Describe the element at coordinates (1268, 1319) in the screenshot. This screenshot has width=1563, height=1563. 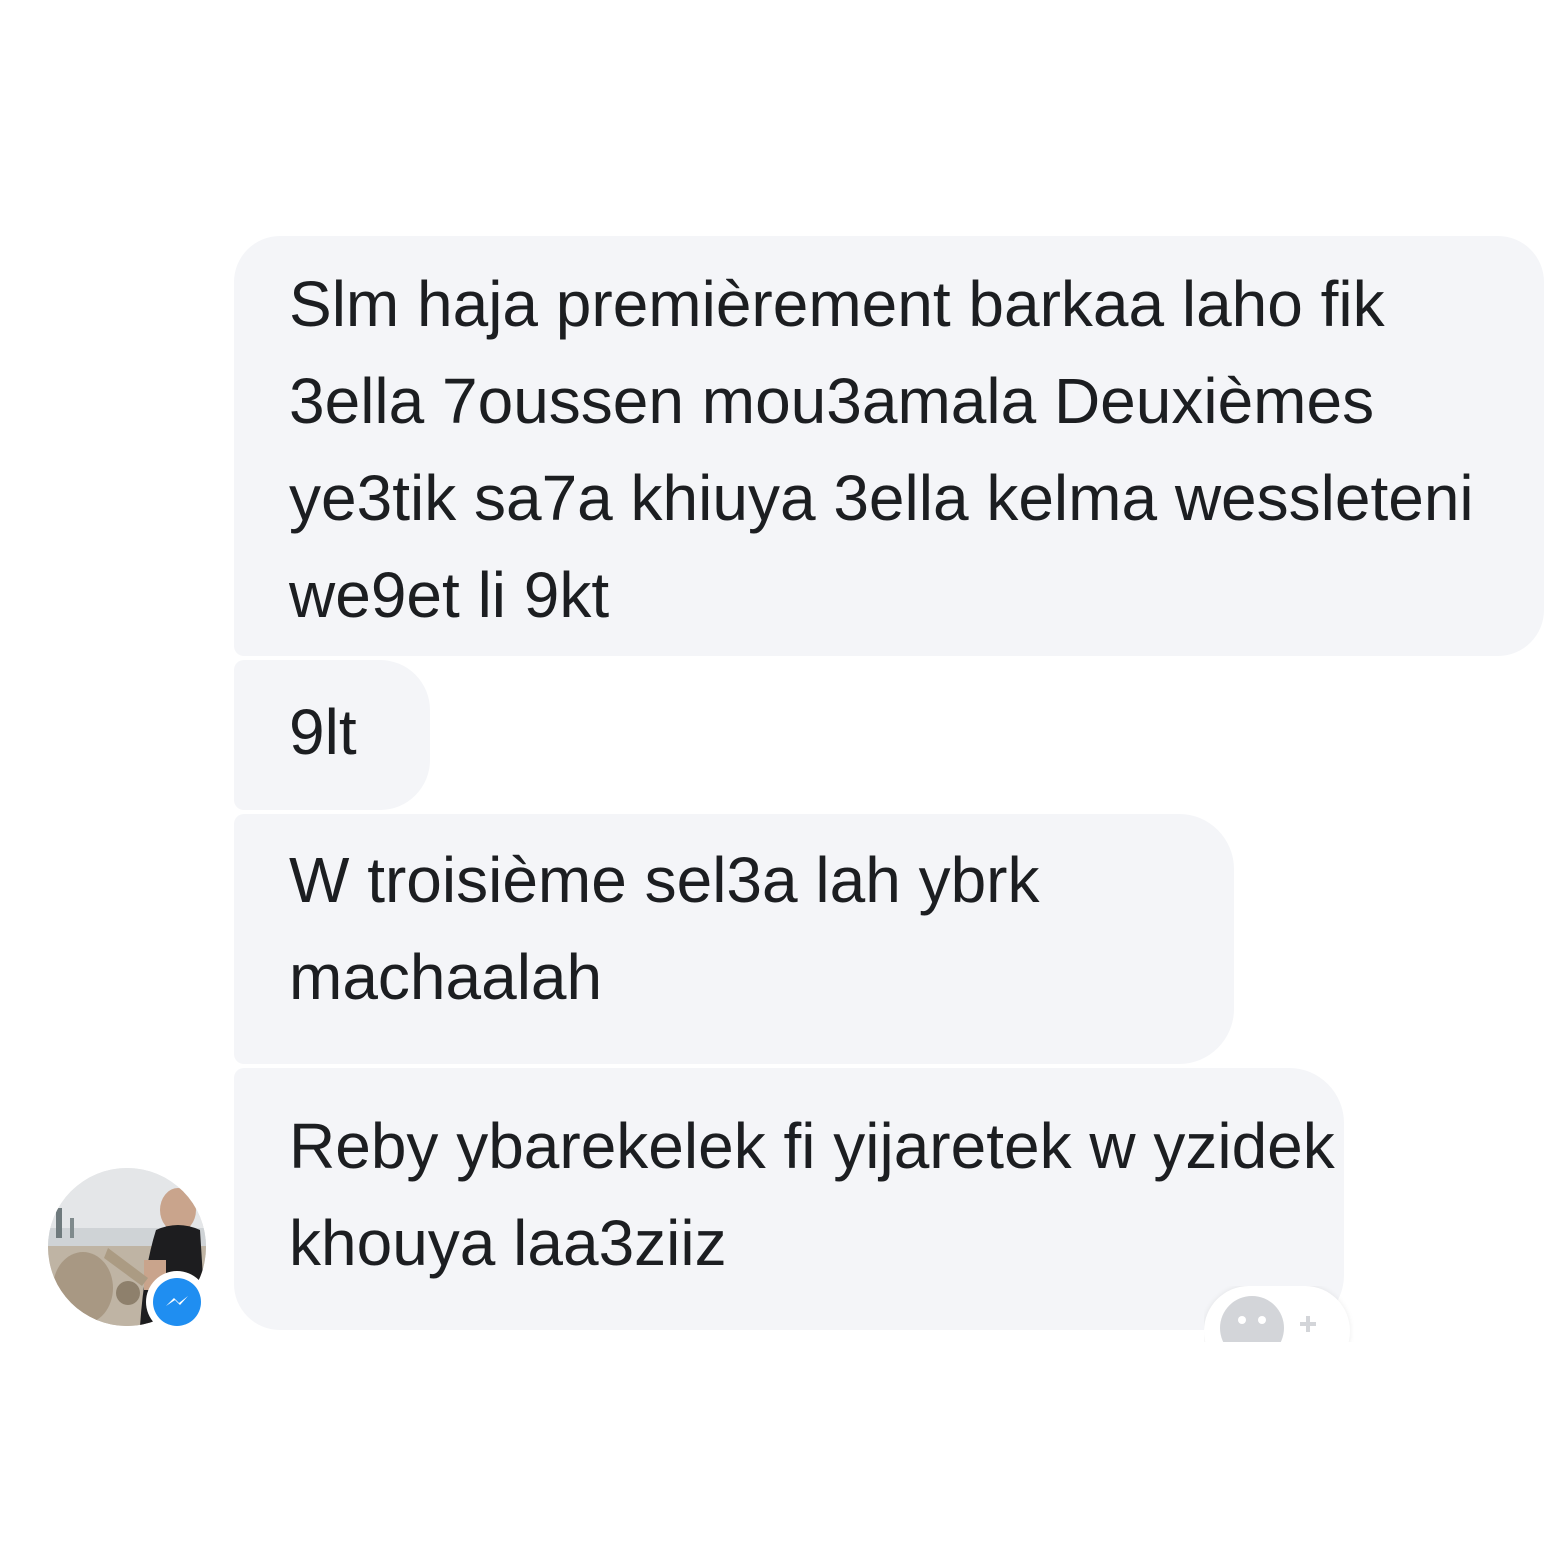
I see `add-reaction-icon` at that location.